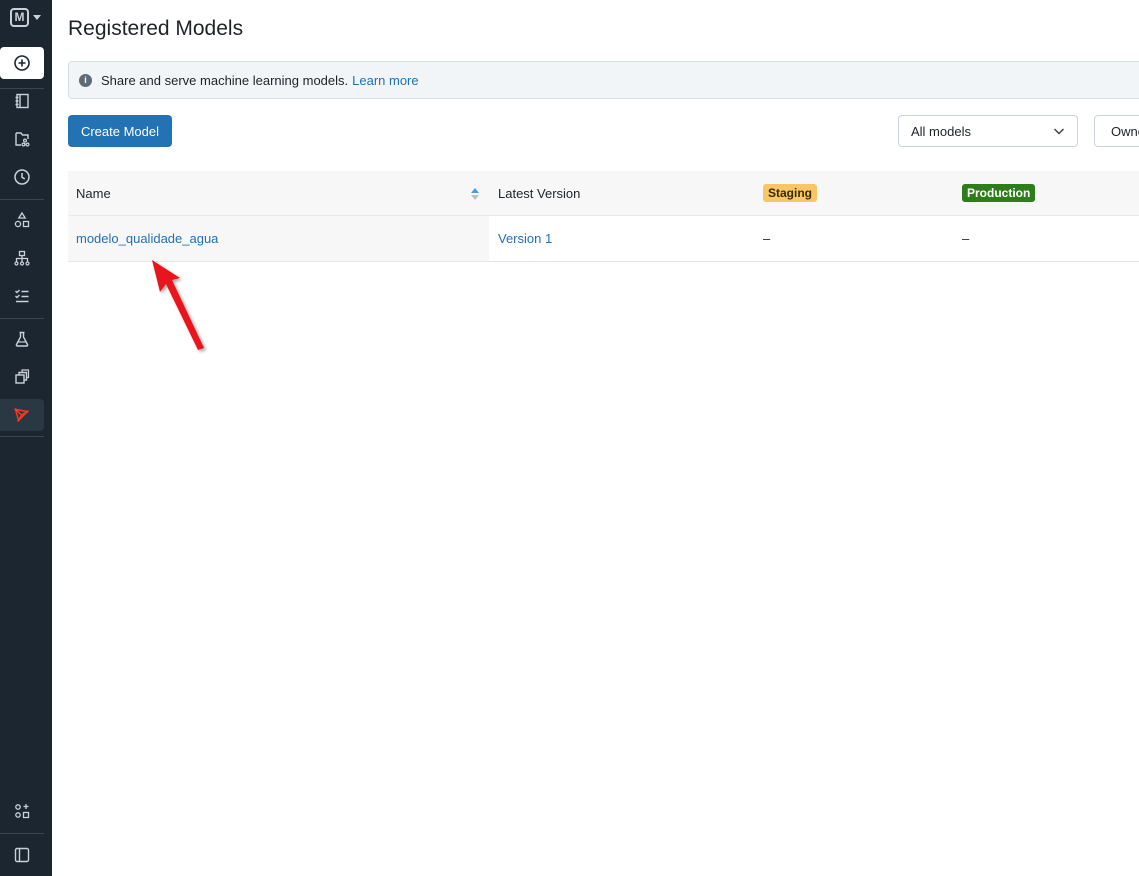 The width and height of the screenshot is (1139, 876). Describe the element at coordinates (603, 239) in the screenshot. I see `table-row: modelo_qualidade_agua Version 1 – –` at that location.